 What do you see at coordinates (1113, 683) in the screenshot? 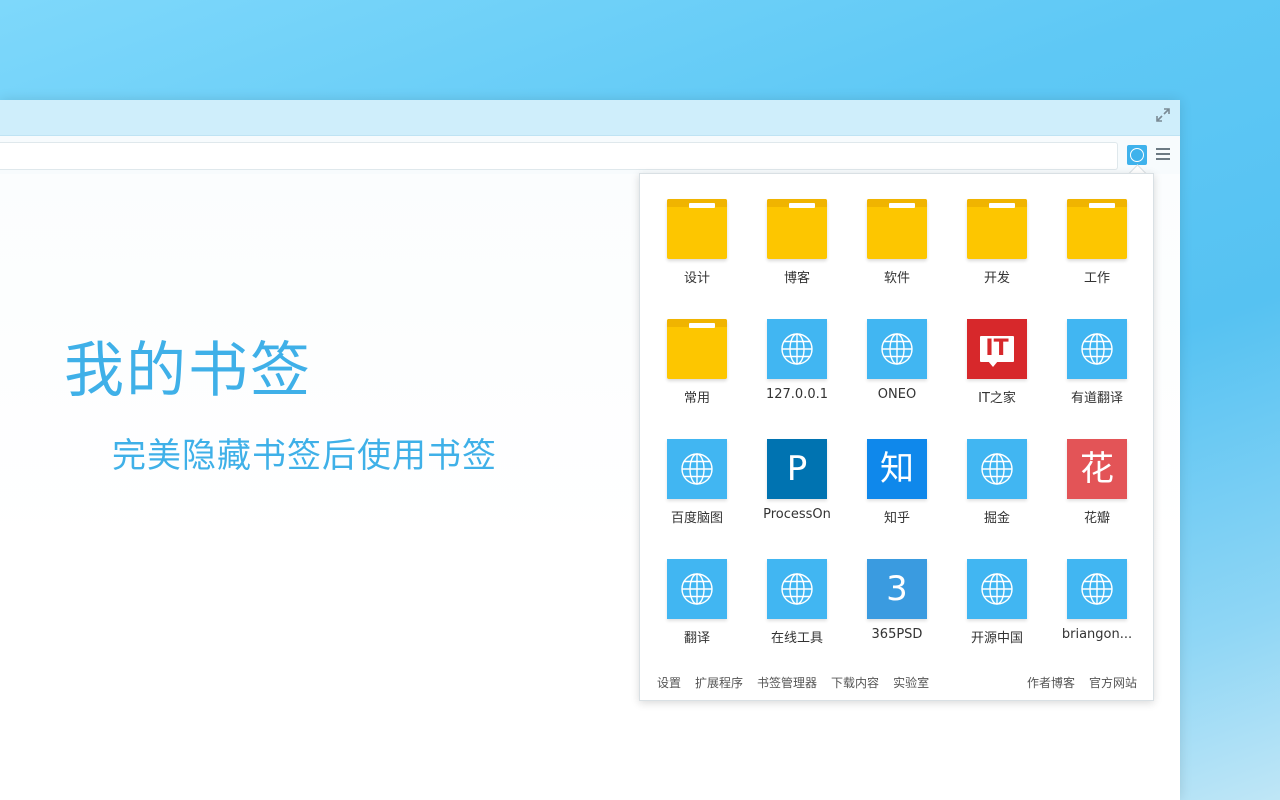
I see `footer-link: 官方网站` at bounding box center [1113, 683].